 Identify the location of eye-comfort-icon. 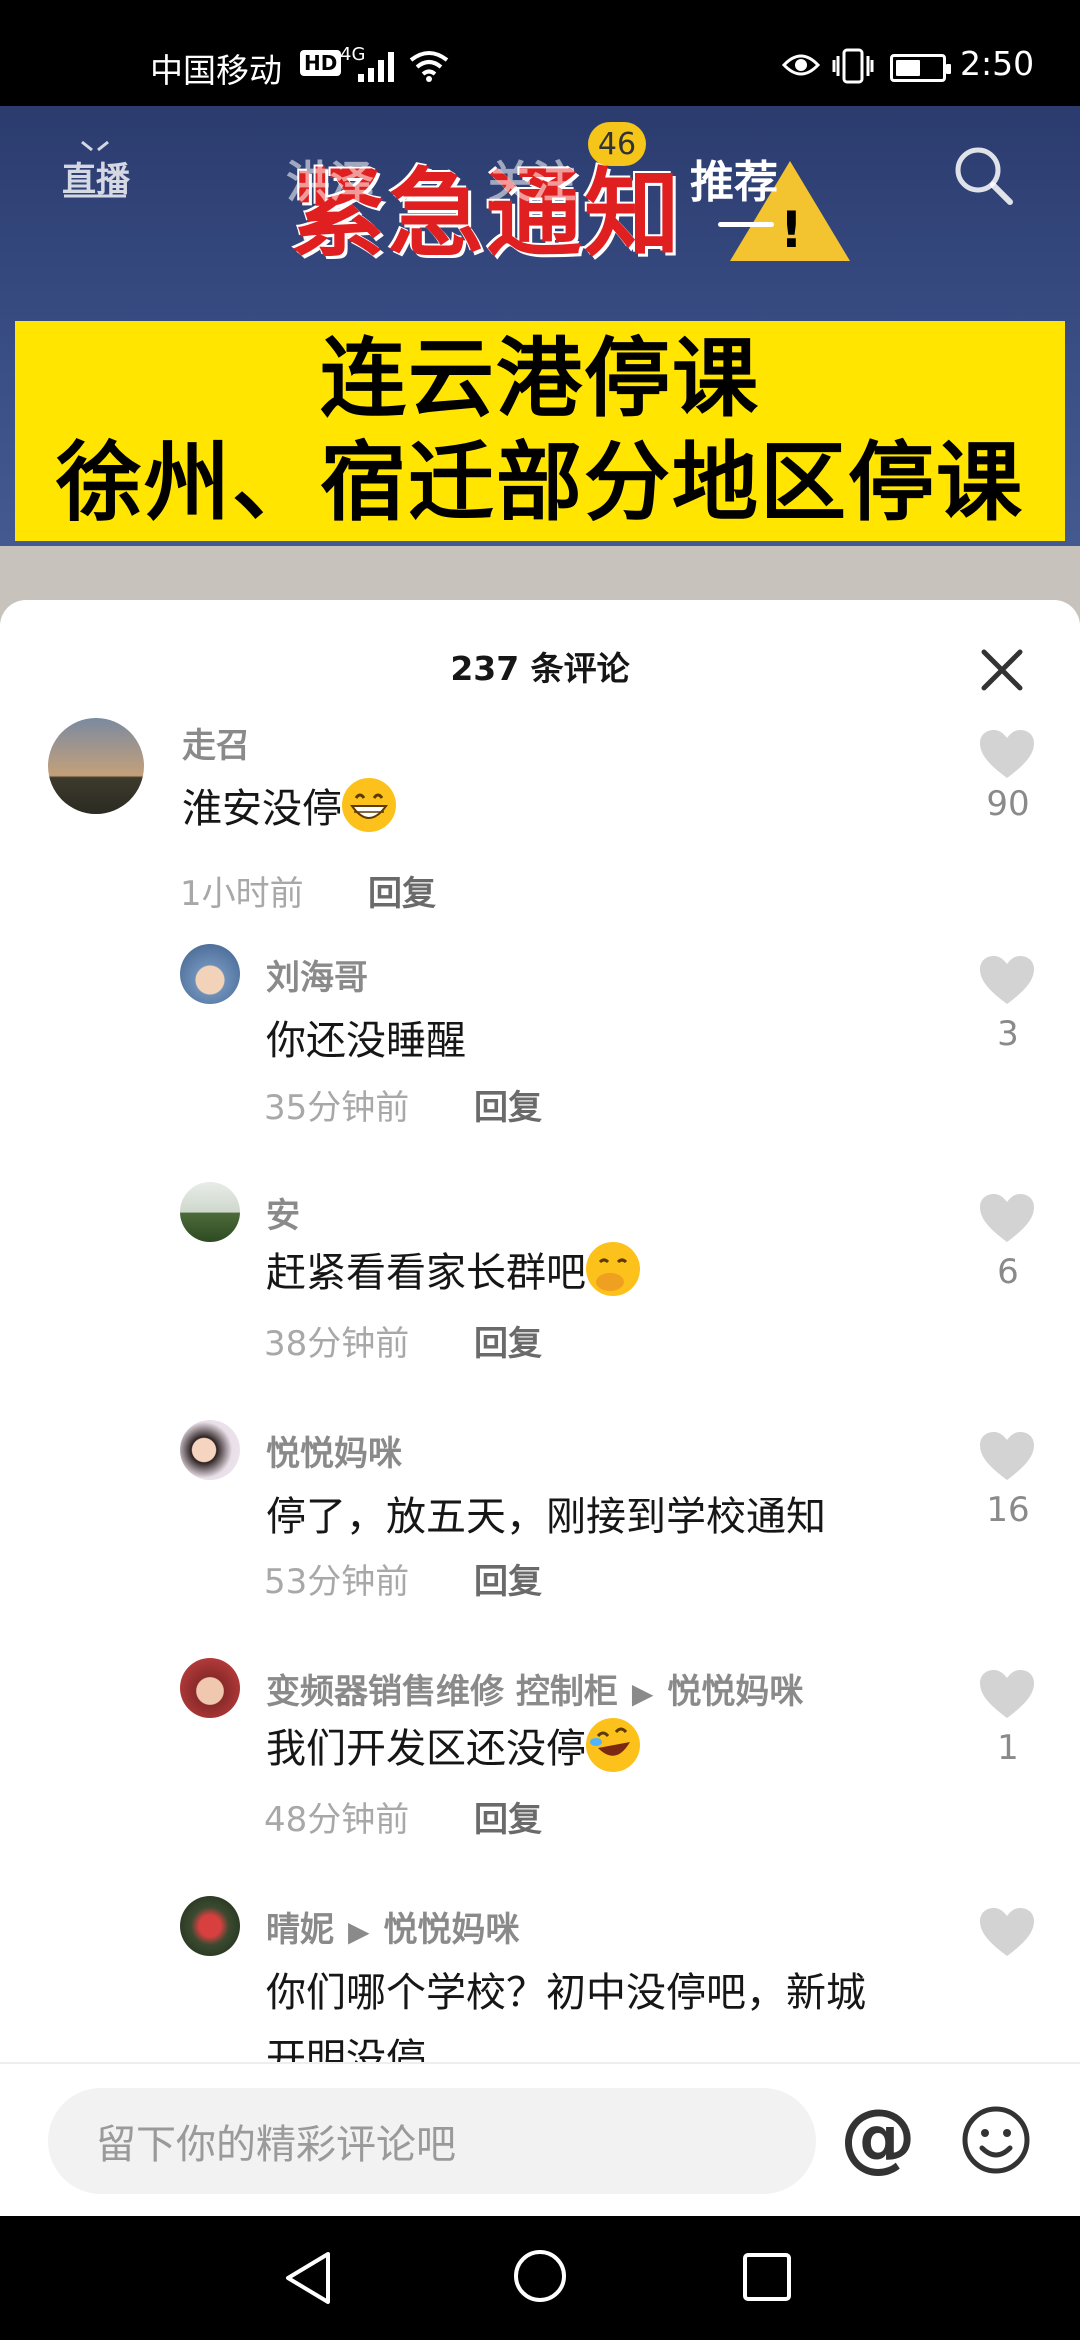
(801, 65).